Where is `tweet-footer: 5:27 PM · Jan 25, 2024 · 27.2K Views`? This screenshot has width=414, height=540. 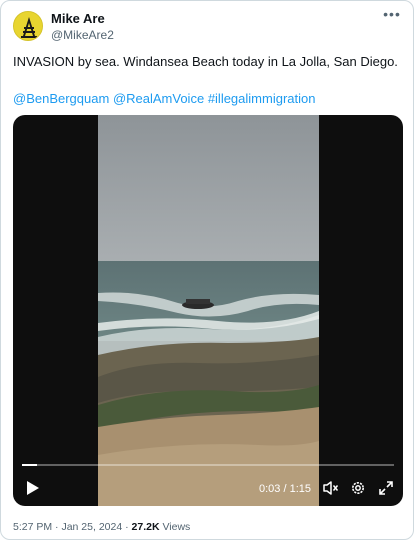 tweet-footer: 5:27 PM · Jan 25, 2024 · 27.2K Views is located at coordinates (101, 527).